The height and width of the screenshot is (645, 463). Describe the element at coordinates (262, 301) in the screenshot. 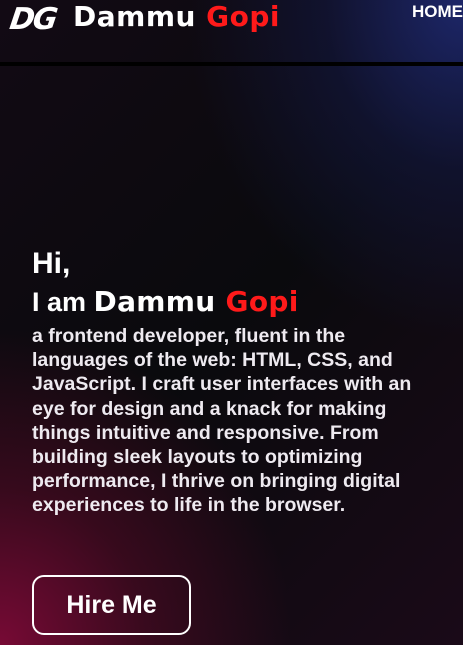

I see `hero-name-last: Gopi` at that location.